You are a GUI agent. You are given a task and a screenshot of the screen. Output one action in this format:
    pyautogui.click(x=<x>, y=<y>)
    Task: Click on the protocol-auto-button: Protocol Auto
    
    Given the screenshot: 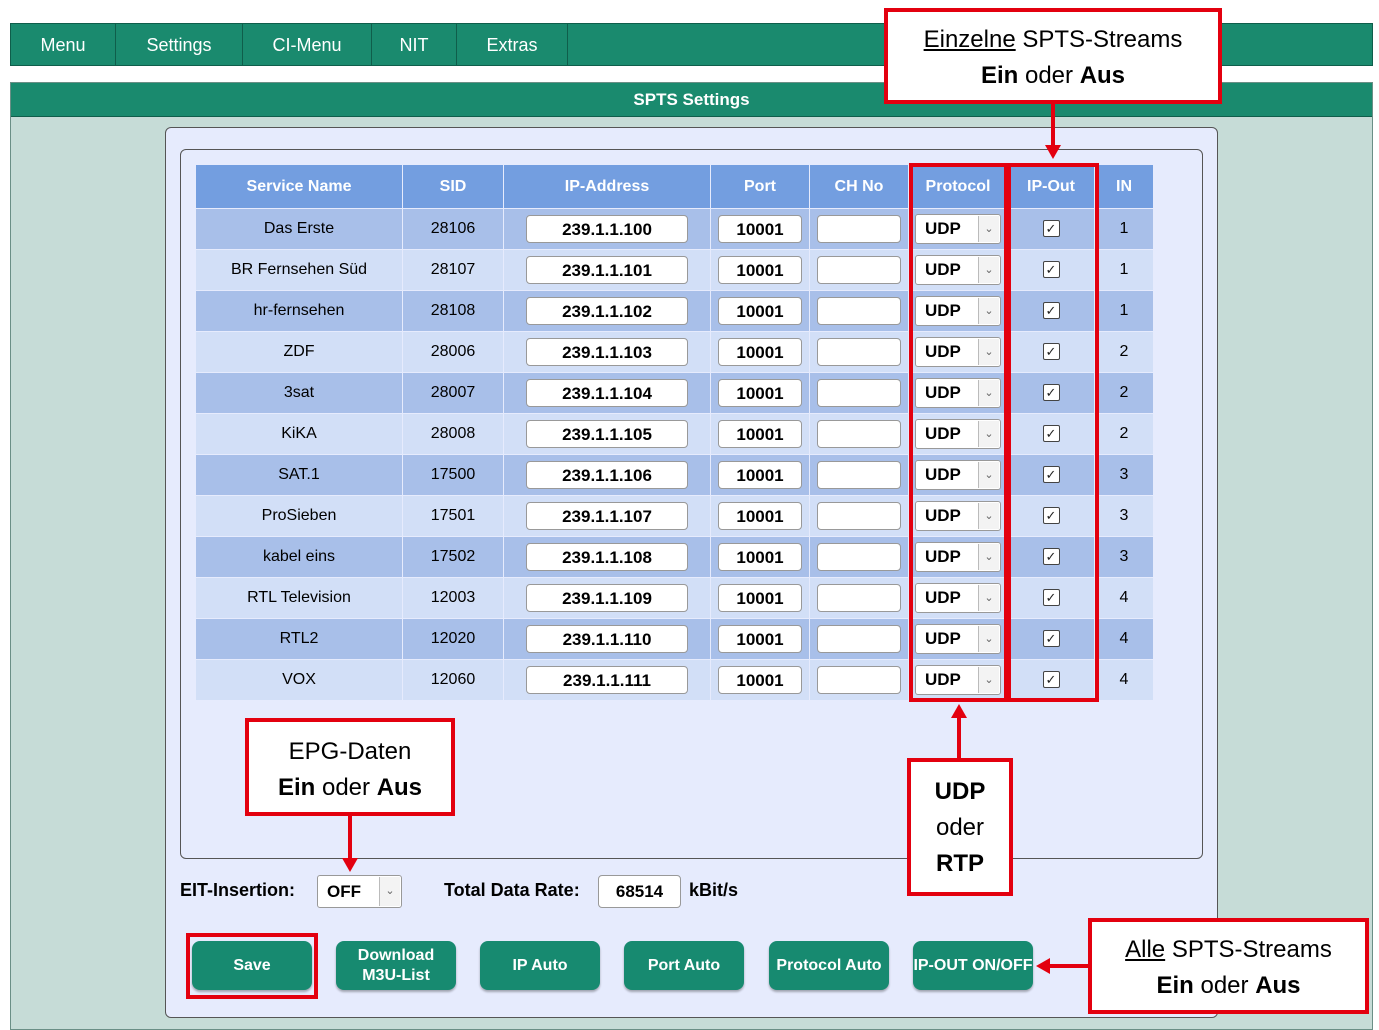 What is the action you would take?
    pyautogui.click(x=829, y=965)
    